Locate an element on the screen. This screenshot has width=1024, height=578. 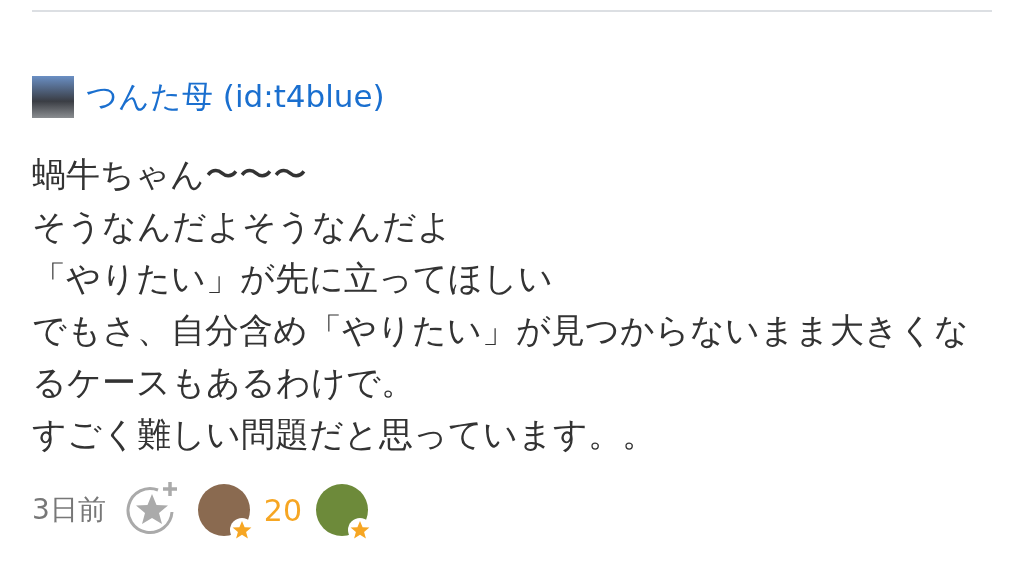
timestamp: 3日前 is located at coordinates (69, 510).